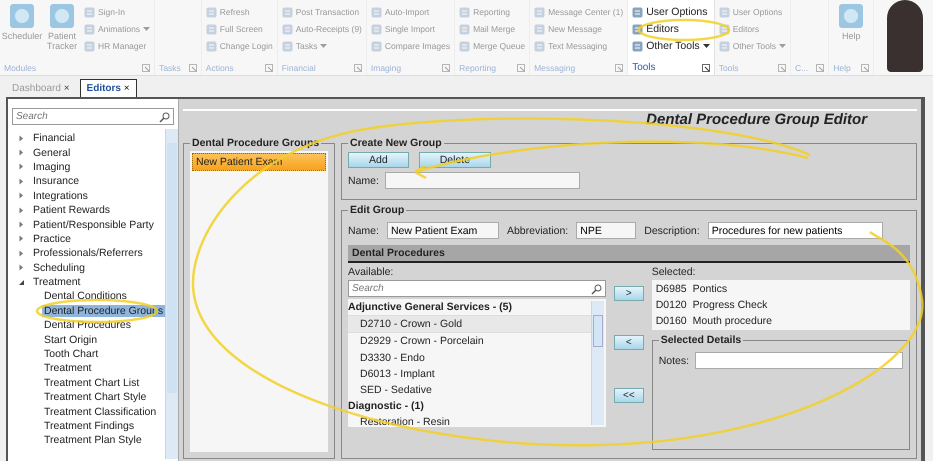 The height and width of the screenshot is (461, 933). Describe the element at coordinates (89, 426) in the screenshot. I see `tree-item: Treatment Findings` at that location.